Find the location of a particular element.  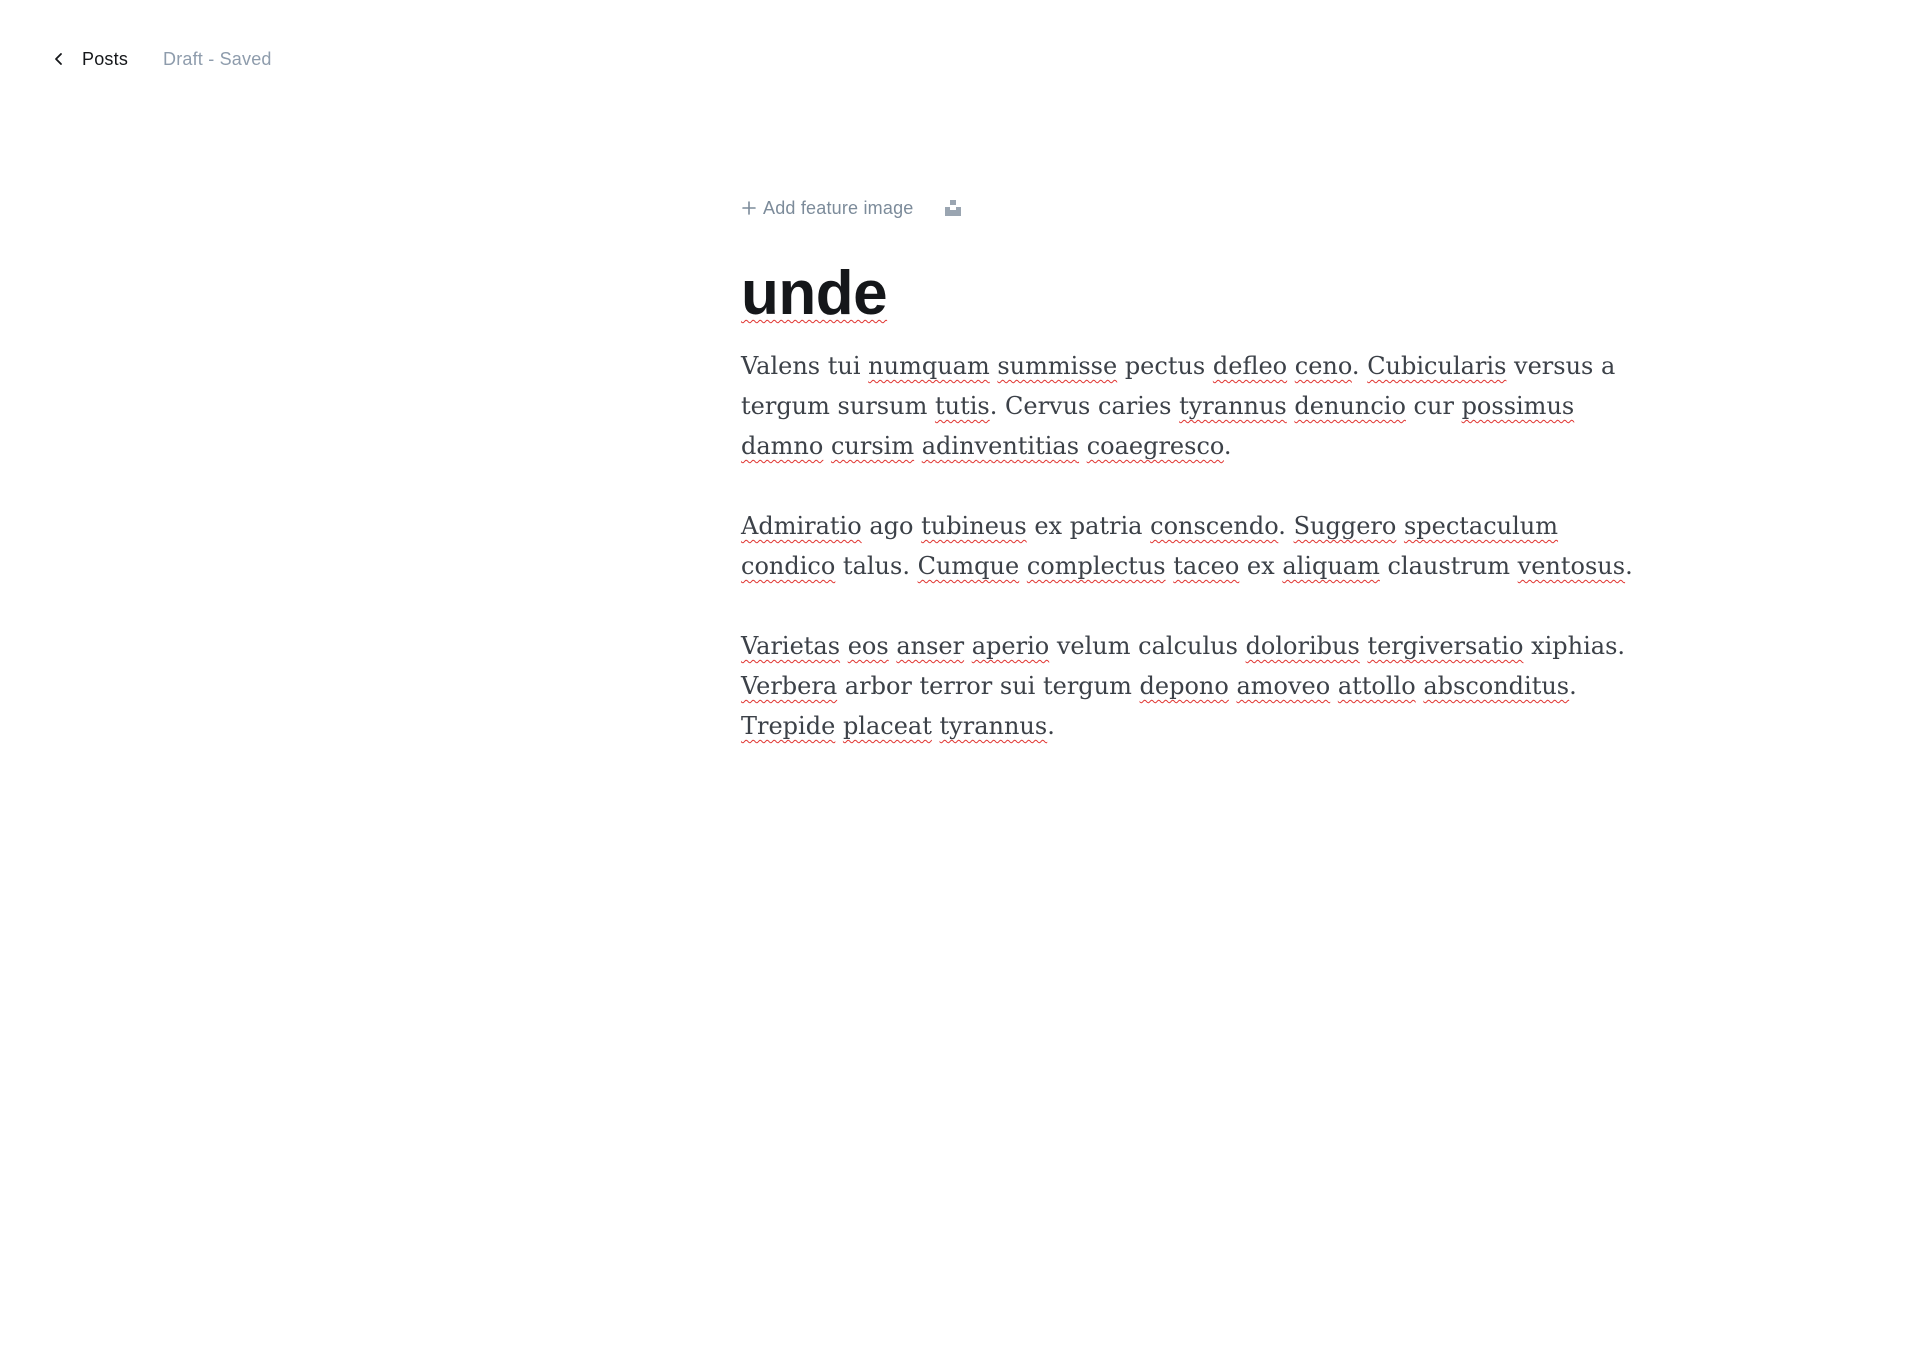

misspelled-word: summisse is located at coordinates (1057, 366).